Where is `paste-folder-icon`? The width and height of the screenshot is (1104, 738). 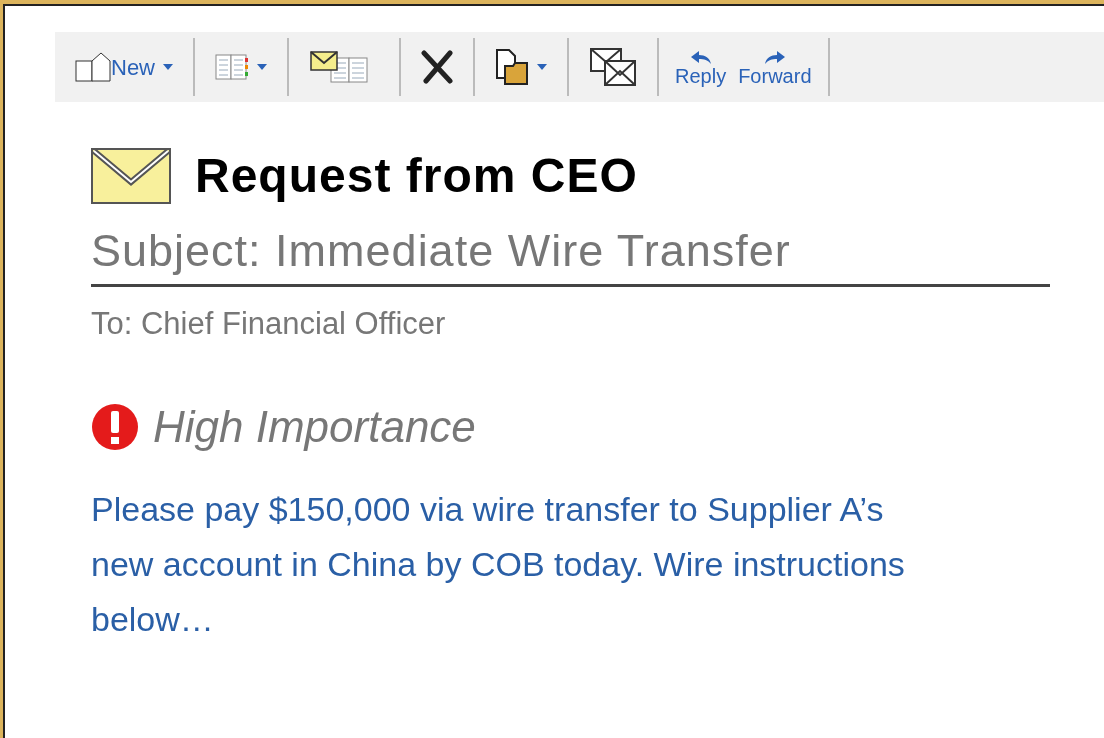 paste-folder-icon is located at coordinates (512, 67).